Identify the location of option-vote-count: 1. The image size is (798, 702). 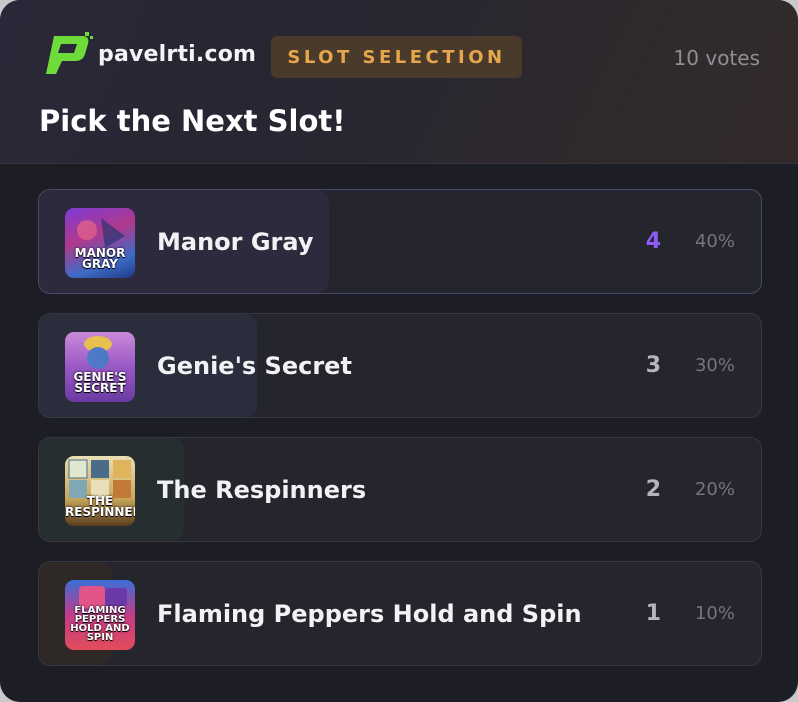
(653, 613).